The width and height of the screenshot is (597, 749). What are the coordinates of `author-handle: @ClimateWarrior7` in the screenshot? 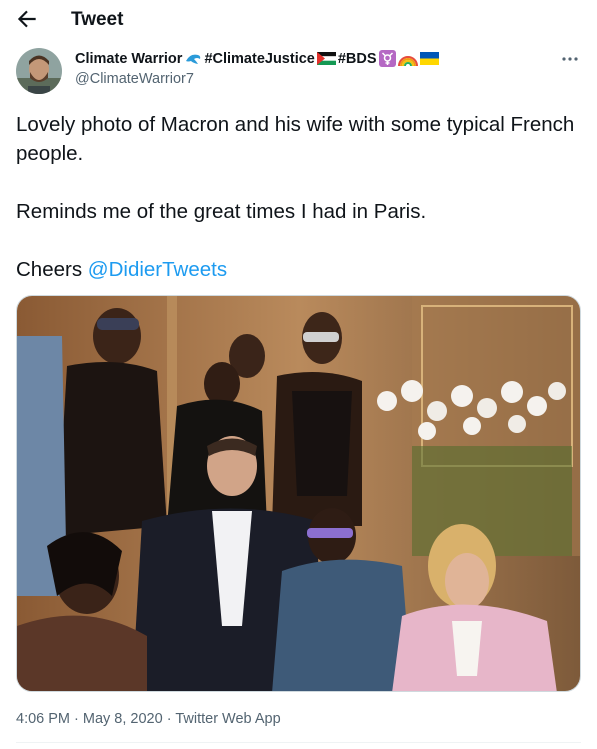 It's located at (134, 79).